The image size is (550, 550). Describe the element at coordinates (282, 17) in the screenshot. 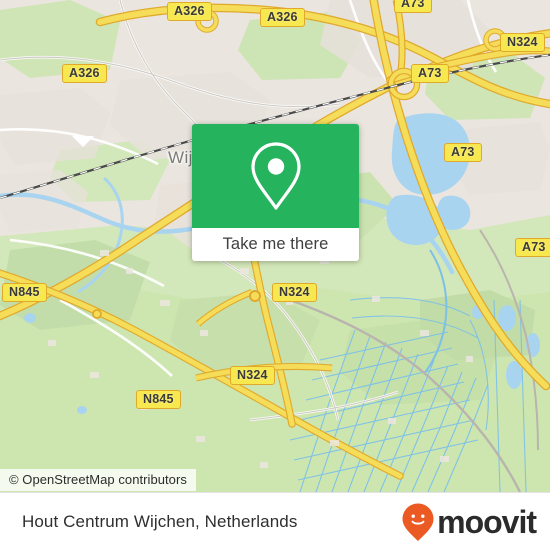

I see `road-shield-a326-east: A326` at that location.